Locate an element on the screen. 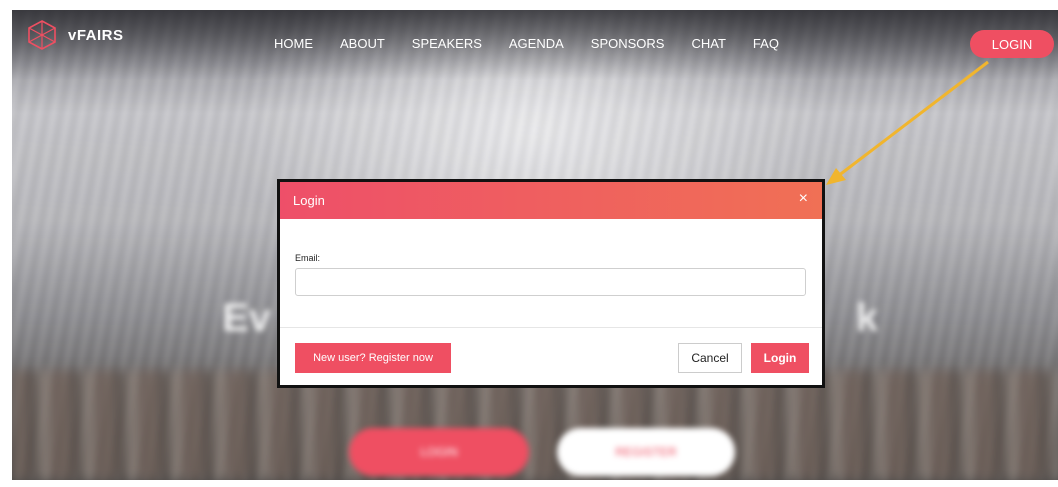 The image size is (1058, 487). modal-divider is located at coordinates (551, 327).